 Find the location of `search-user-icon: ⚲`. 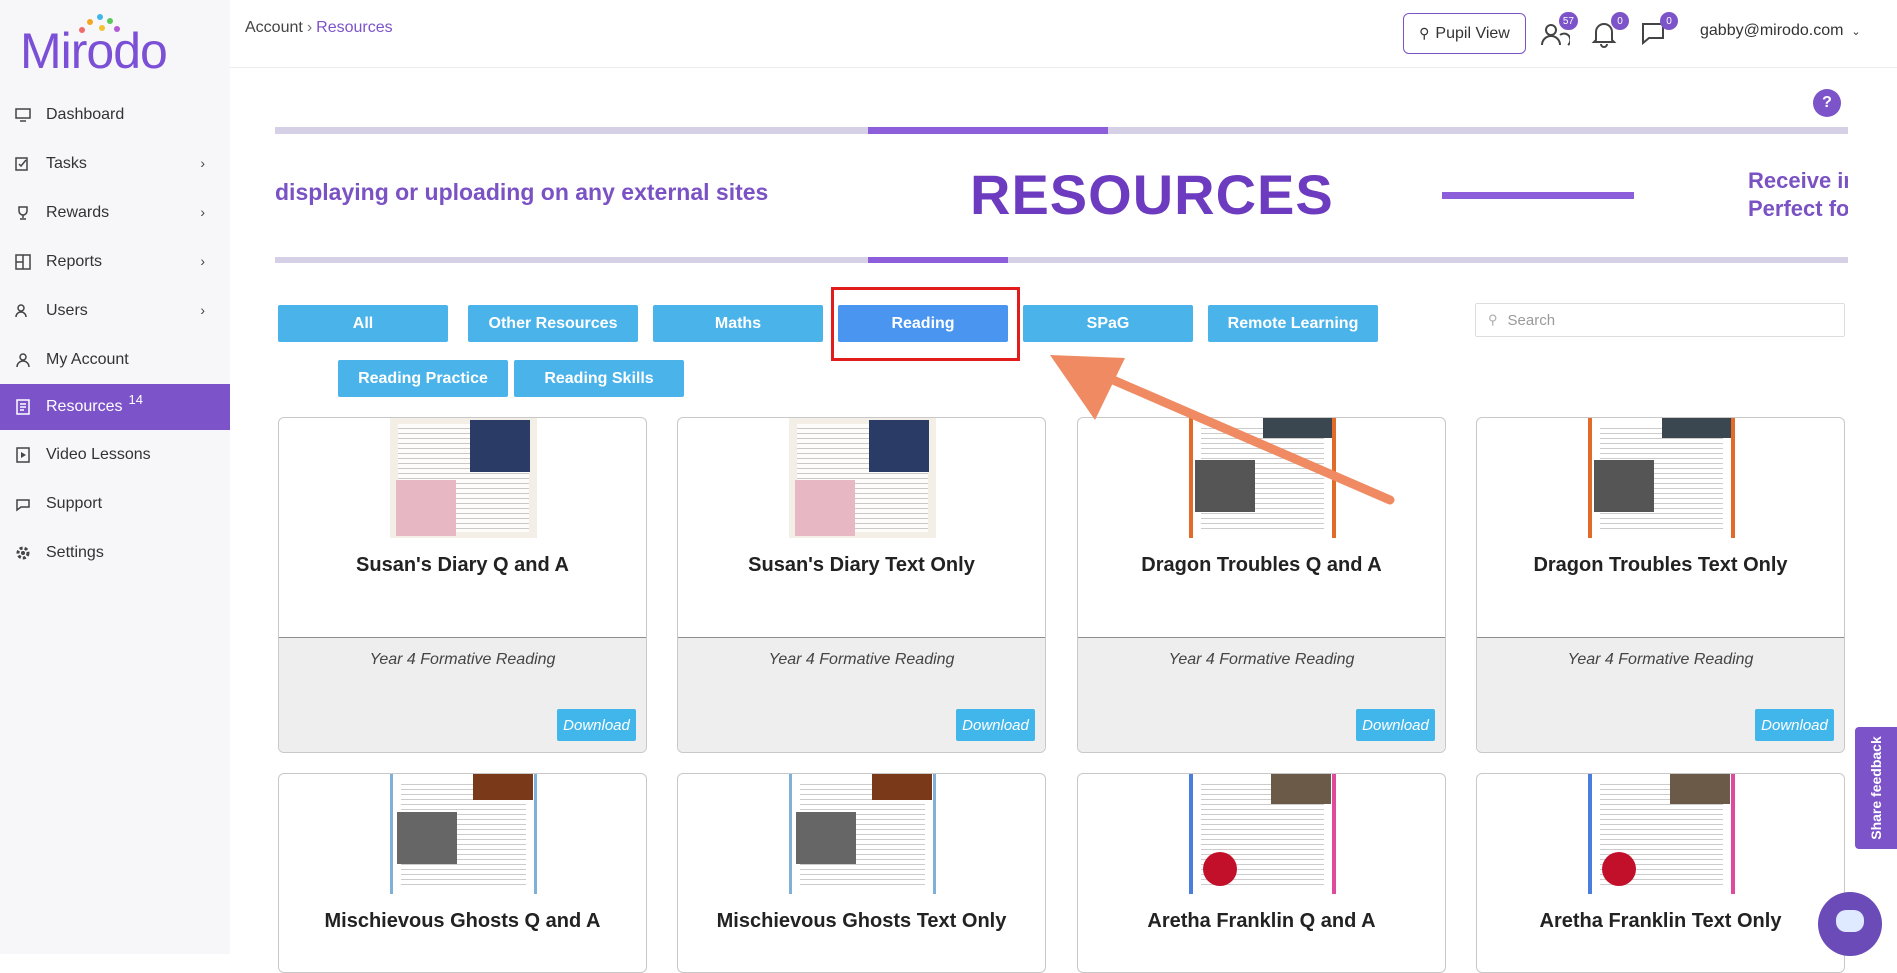

search-user-icon: ⚲ is located at coordinates (1424, 33).